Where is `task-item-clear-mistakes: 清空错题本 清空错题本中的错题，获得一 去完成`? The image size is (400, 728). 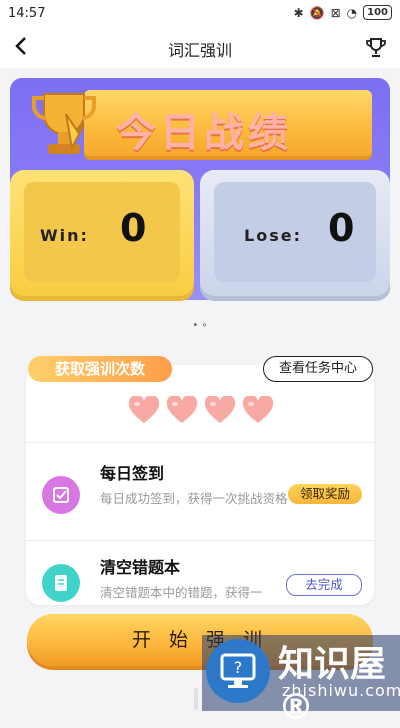 task-item-clear-mistakes: 清空错题本 清空错题本中的错题，获得一 去完成 is located at coordinates (200, 576).